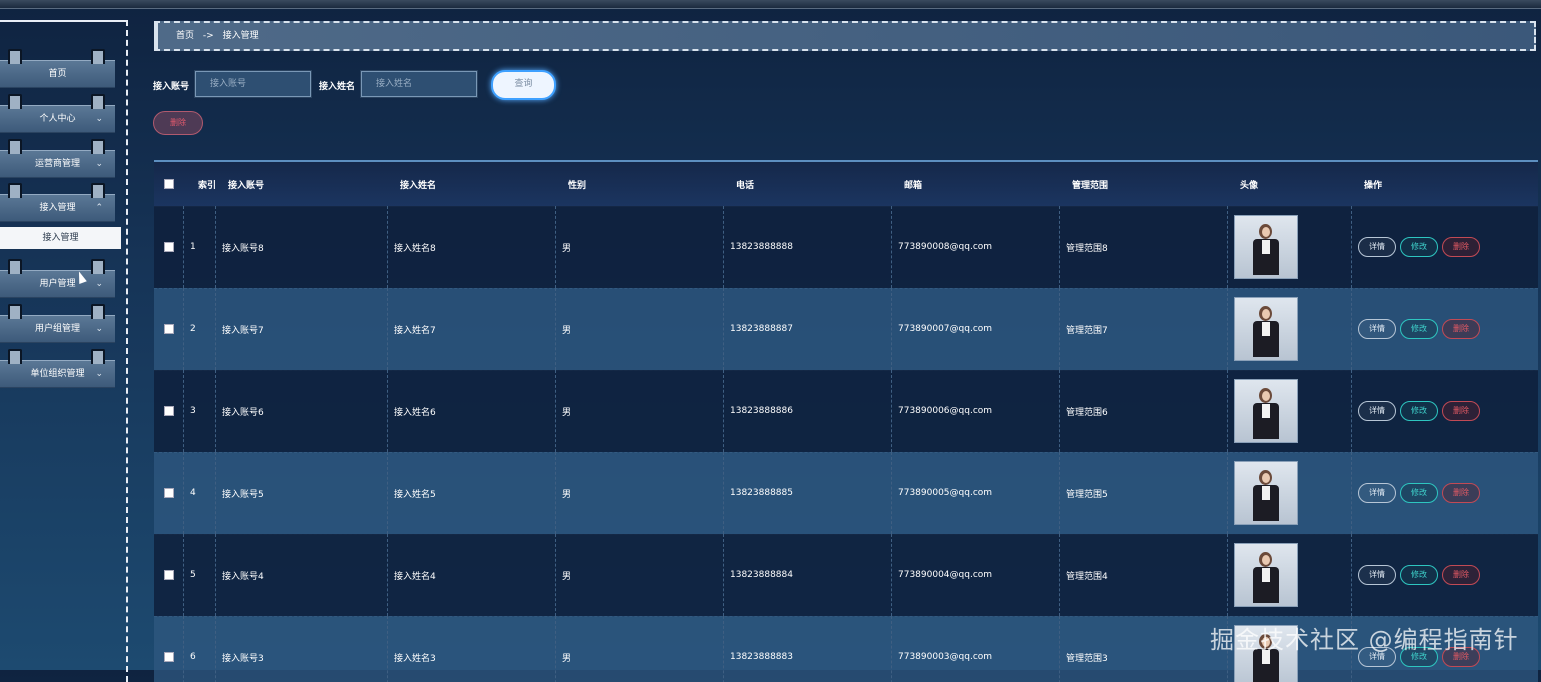  What do you see at coordinates (976, 649) in the screenshot?
I see `cell-email: 773890003@qq.com` at bounding box center [976, 649].